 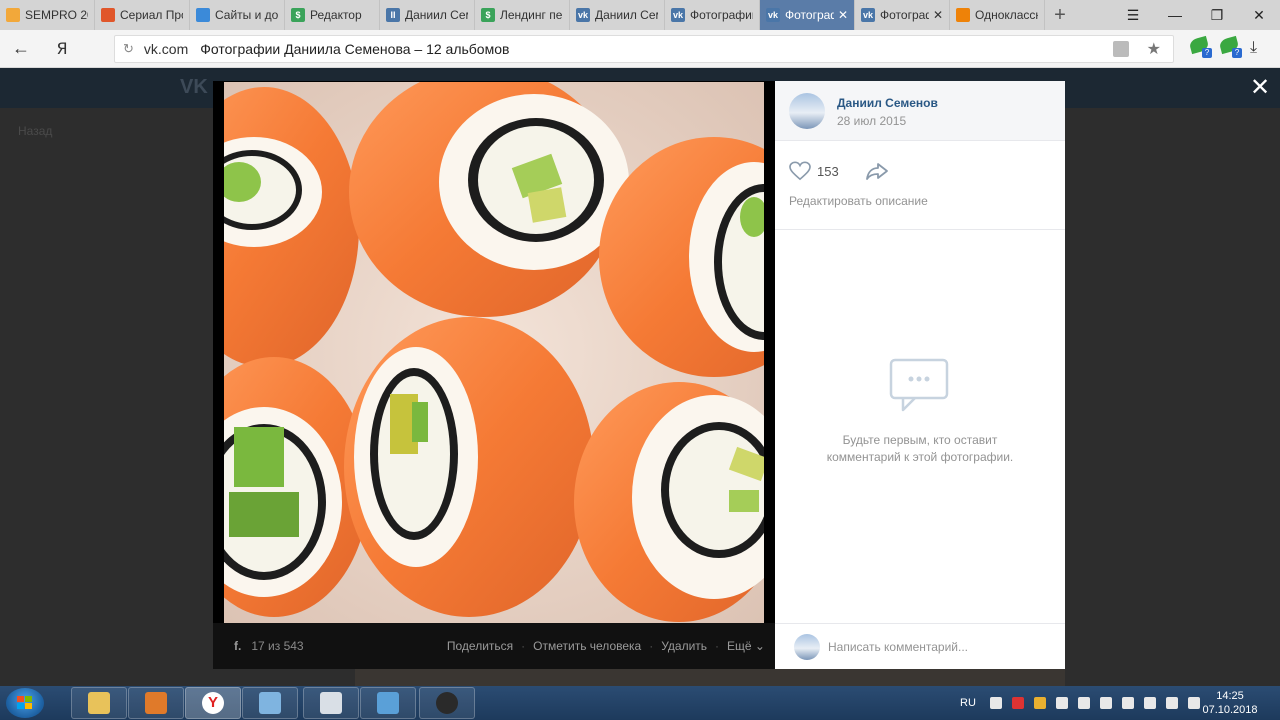 What do you see at coordinates (166, 49) in the screenshot?
I see `url-domain: vk.com` at bounding box center [166, 49].